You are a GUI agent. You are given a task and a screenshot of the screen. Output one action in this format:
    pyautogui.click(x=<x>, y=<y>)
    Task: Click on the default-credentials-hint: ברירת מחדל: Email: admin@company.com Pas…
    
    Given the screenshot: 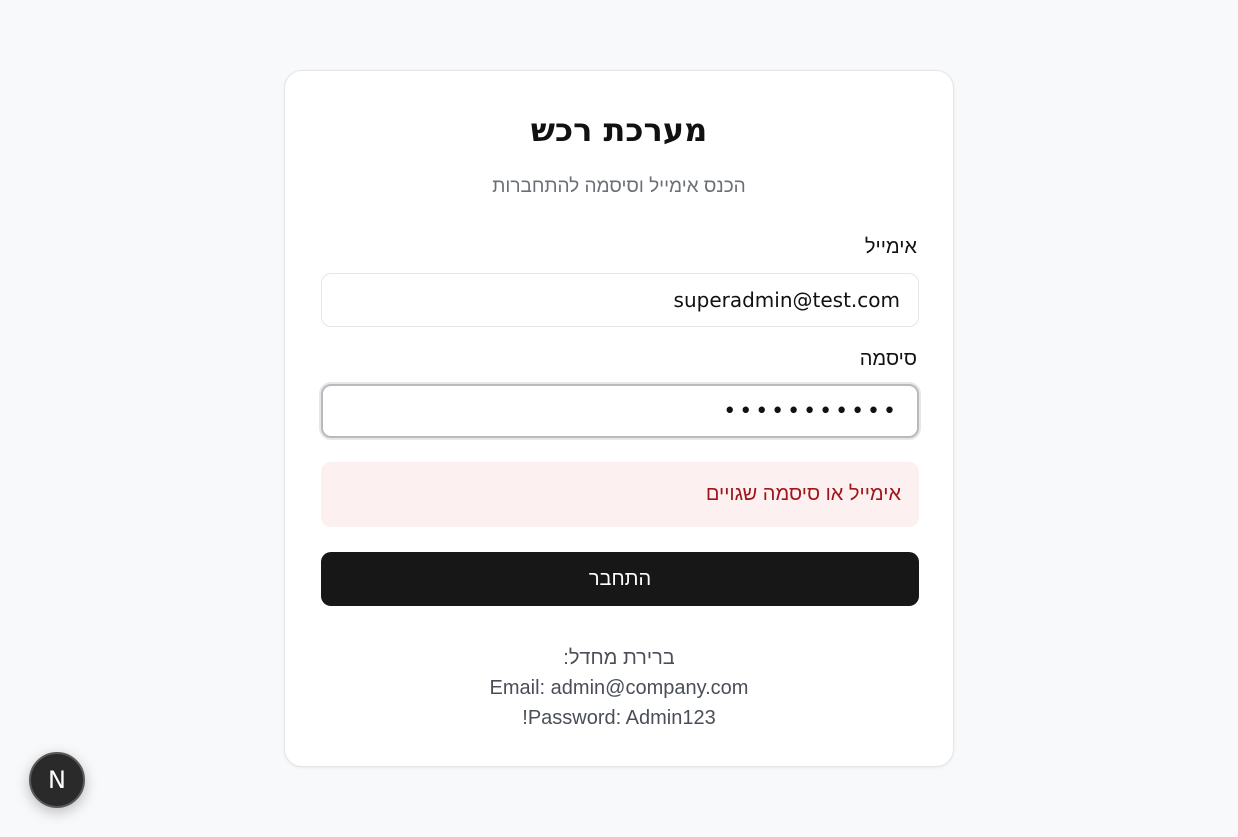 What is the action you would take?
    pyautogui.click(x=619, y=688)
    